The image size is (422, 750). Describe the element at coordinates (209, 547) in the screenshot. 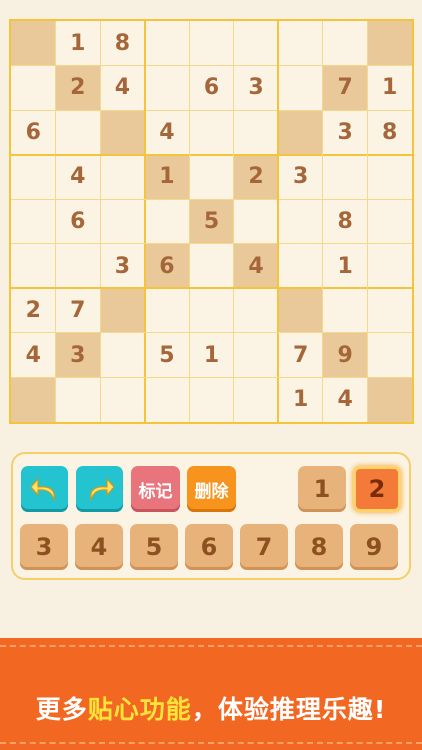

I see `number-button-6: 6` at that location.